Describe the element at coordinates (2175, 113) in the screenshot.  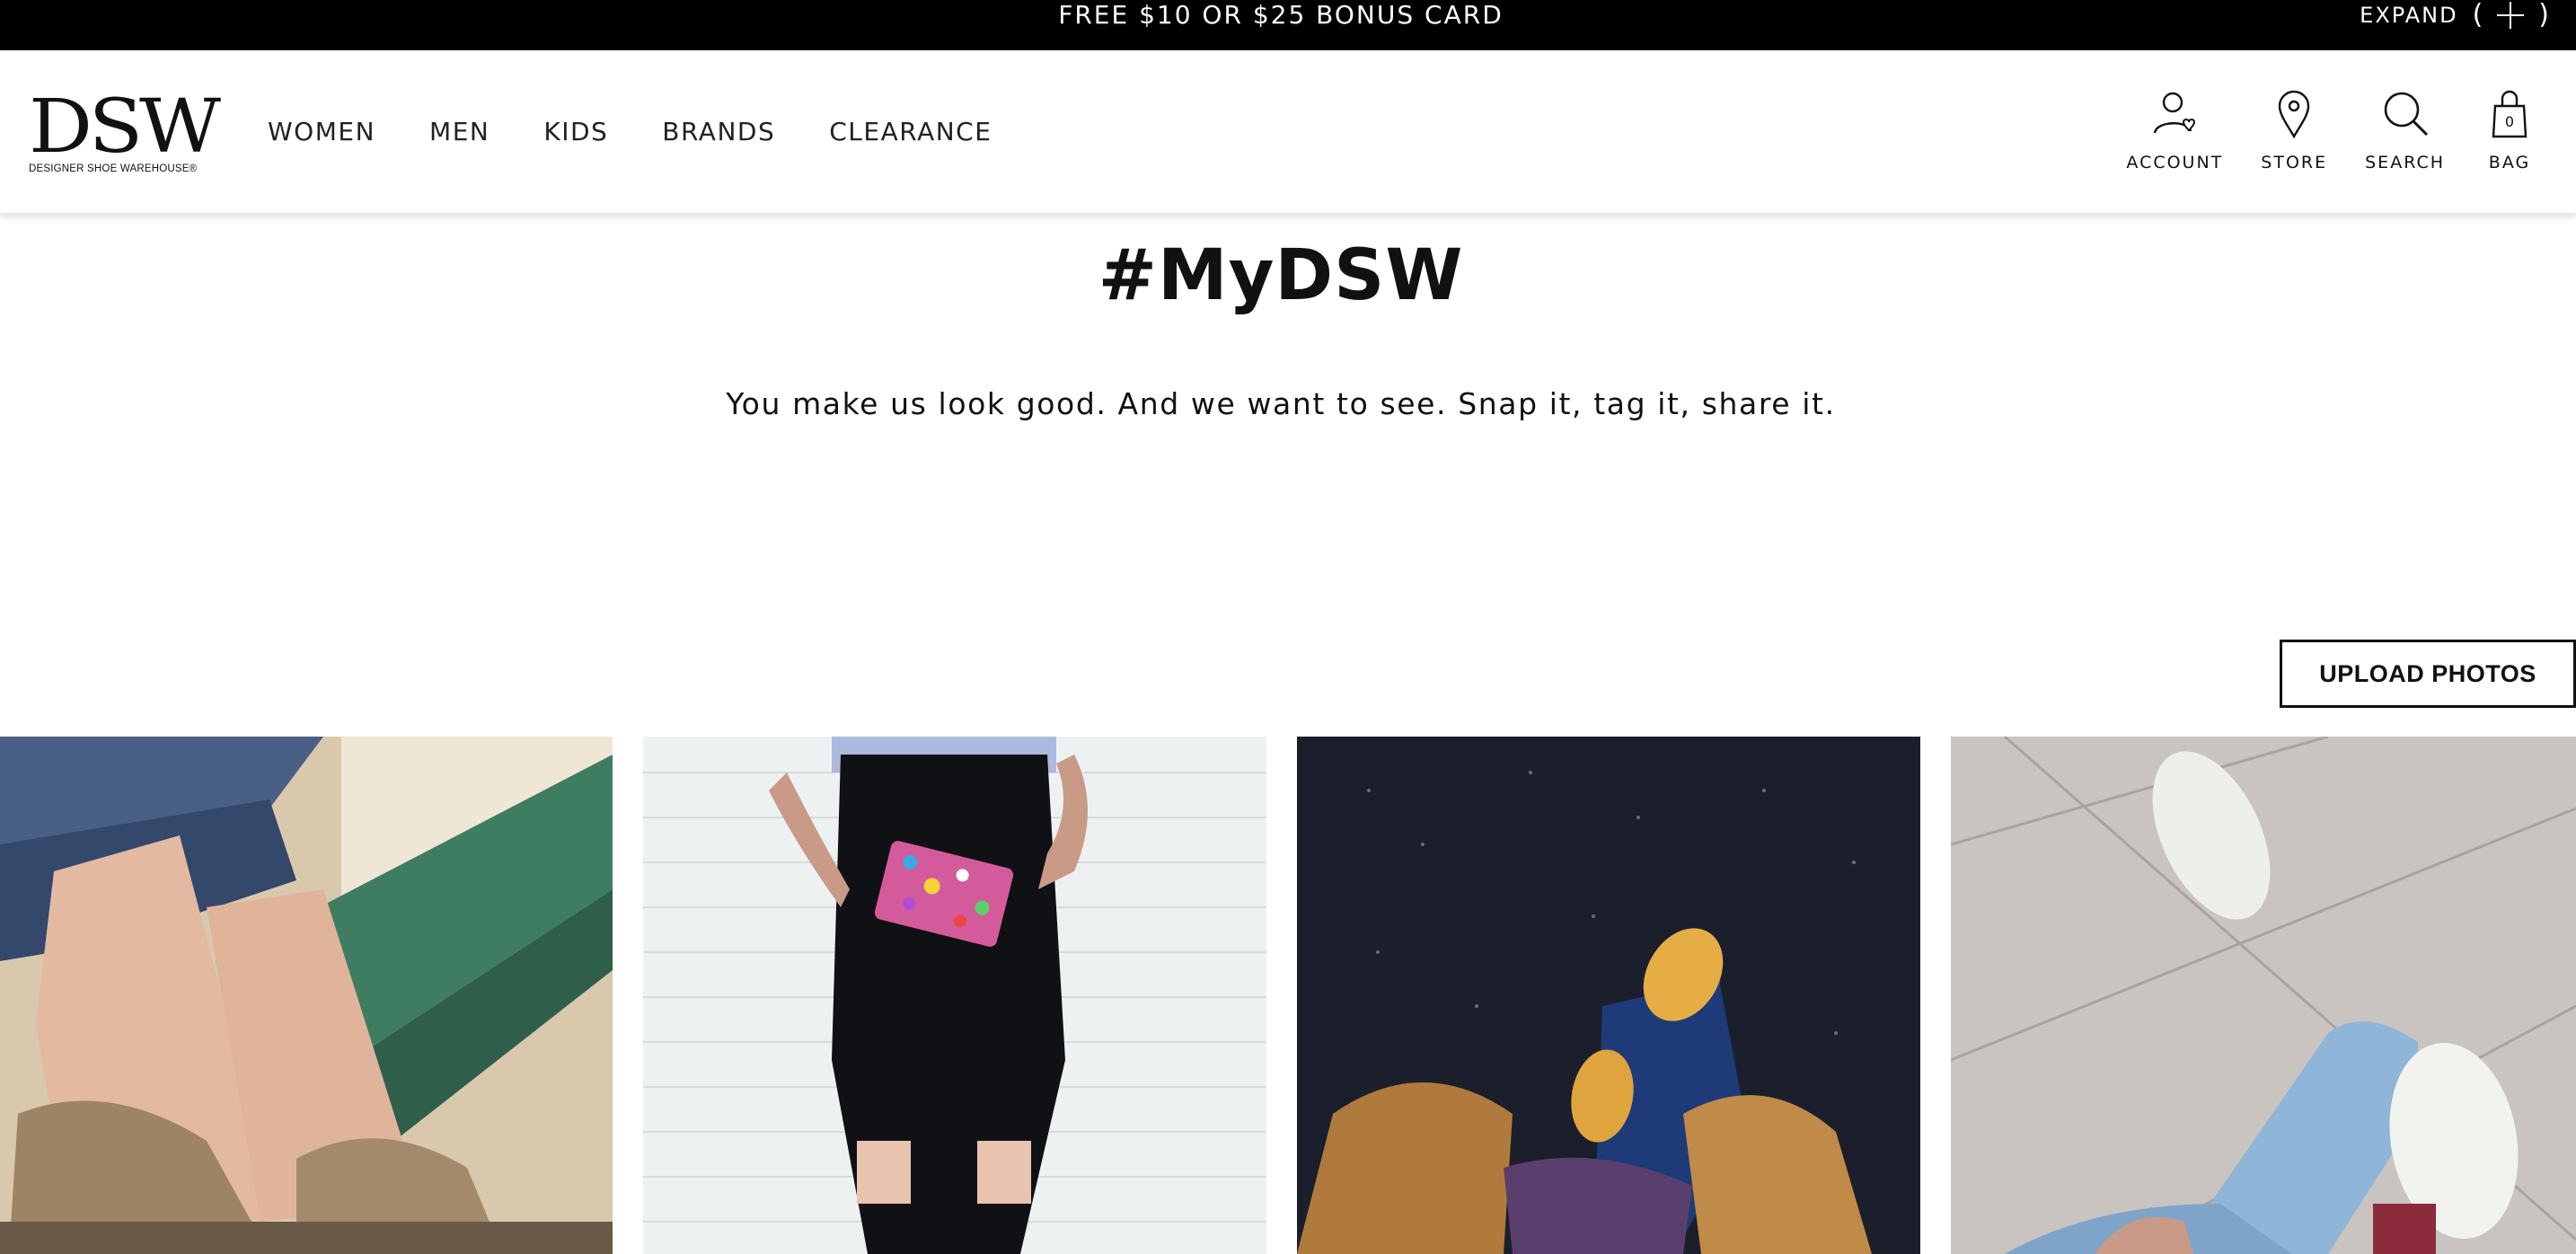
I see `account-icon` at that location.